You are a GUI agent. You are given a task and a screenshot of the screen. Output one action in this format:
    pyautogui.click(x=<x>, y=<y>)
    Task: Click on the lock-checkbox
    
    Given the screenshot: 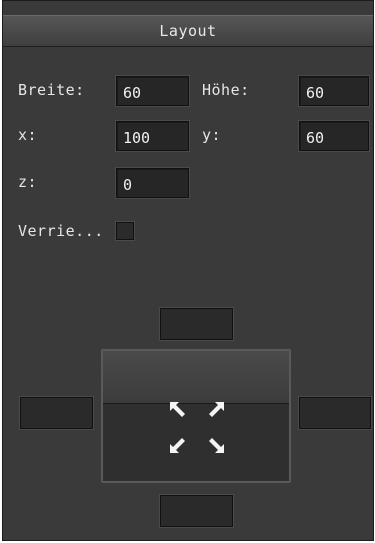 What is the action you would take?
    pyautogui.click(x=125, y=231)
    